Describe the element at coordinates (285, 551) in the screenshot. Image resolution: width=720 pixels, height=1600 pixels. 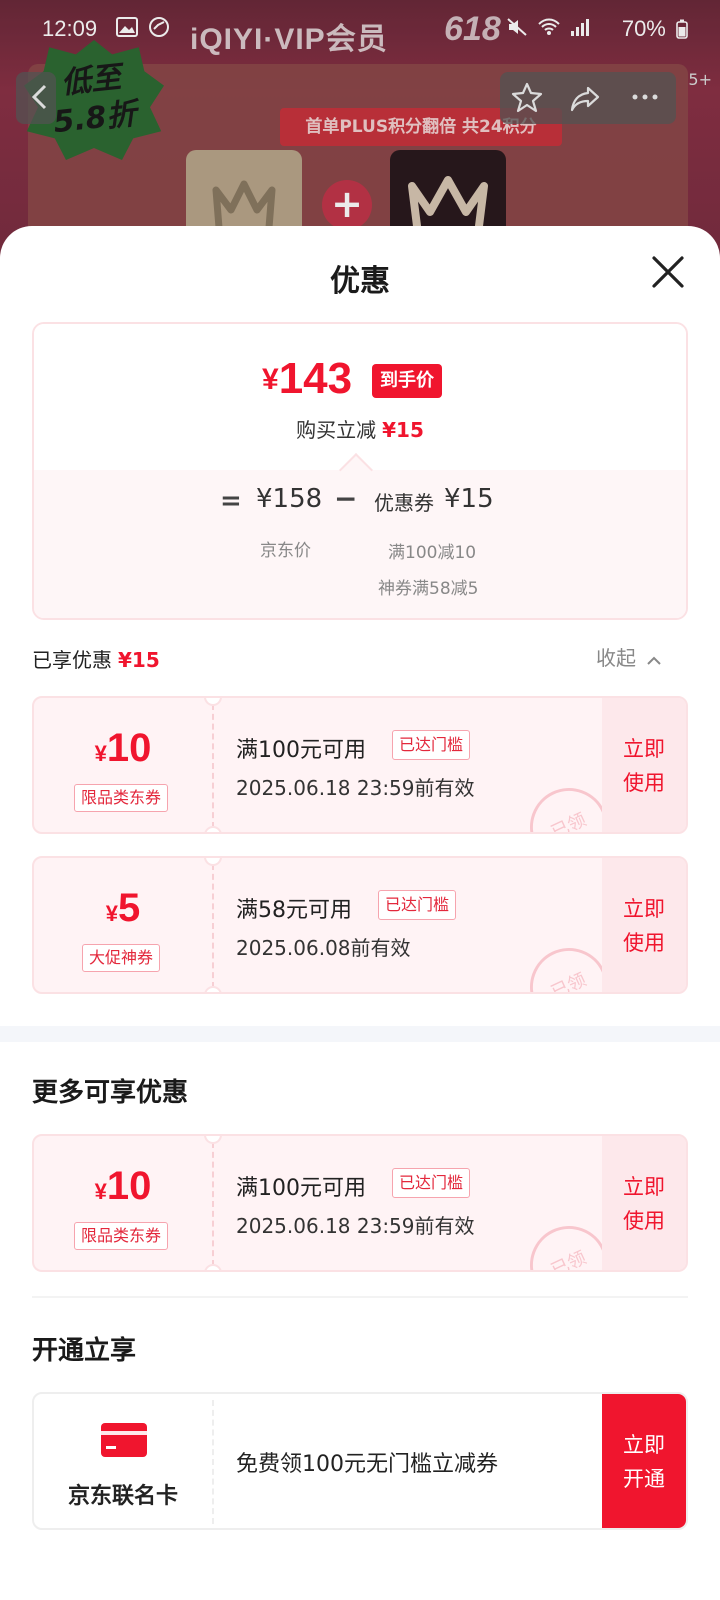
I see `calc-base-label: 京东价` at that location.